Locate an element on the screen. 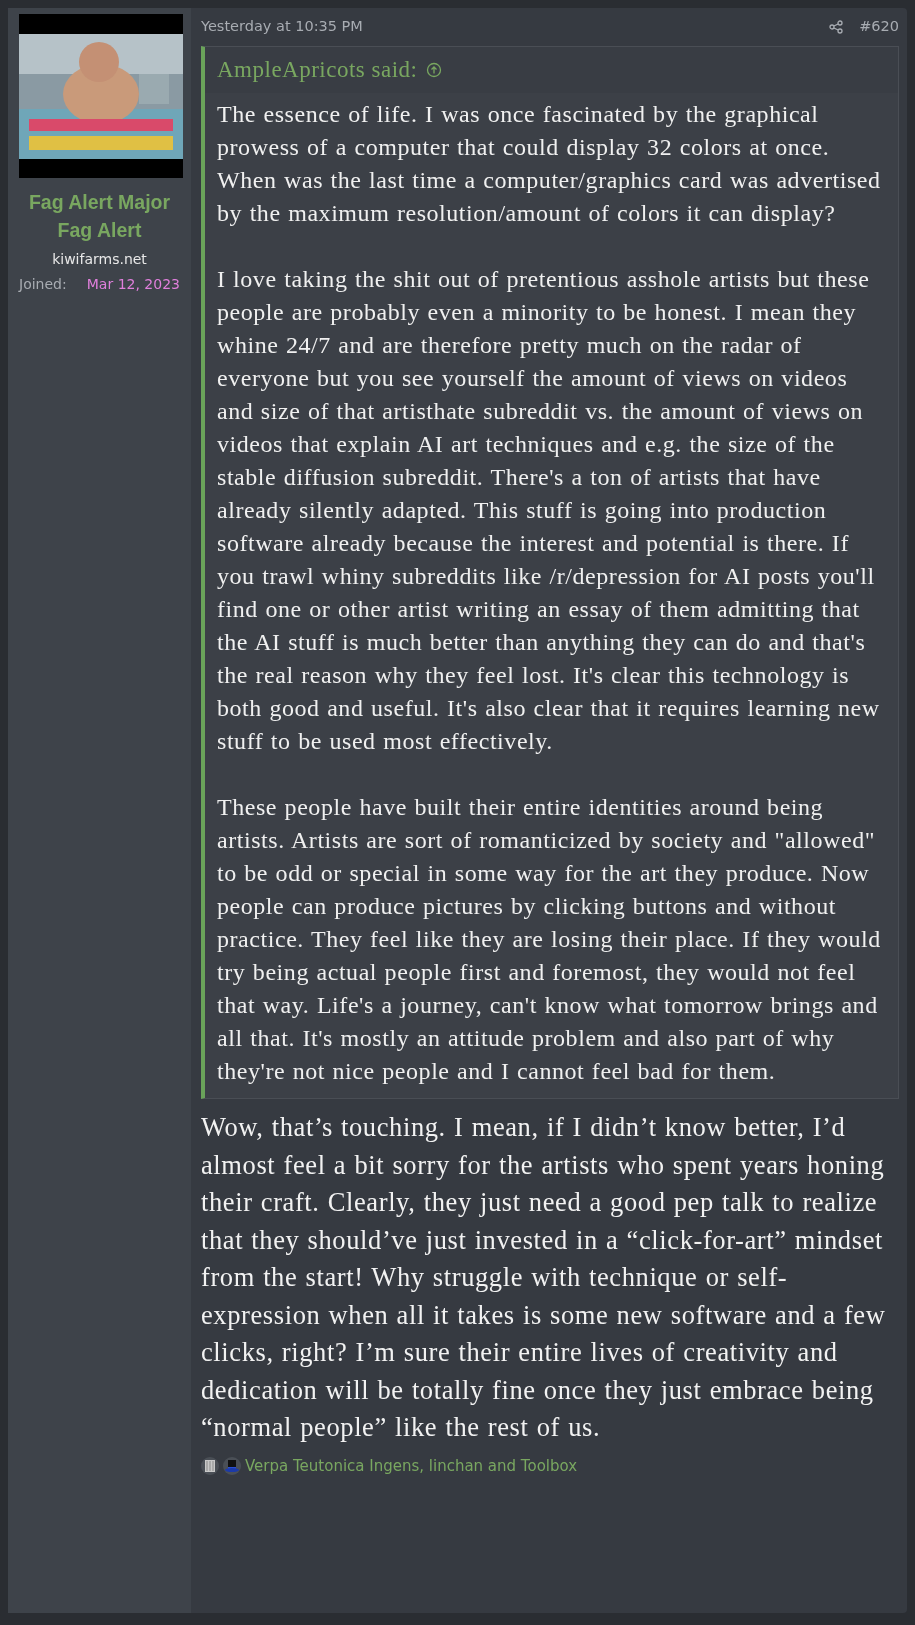  share-icon is located at coordinates (836, 26).